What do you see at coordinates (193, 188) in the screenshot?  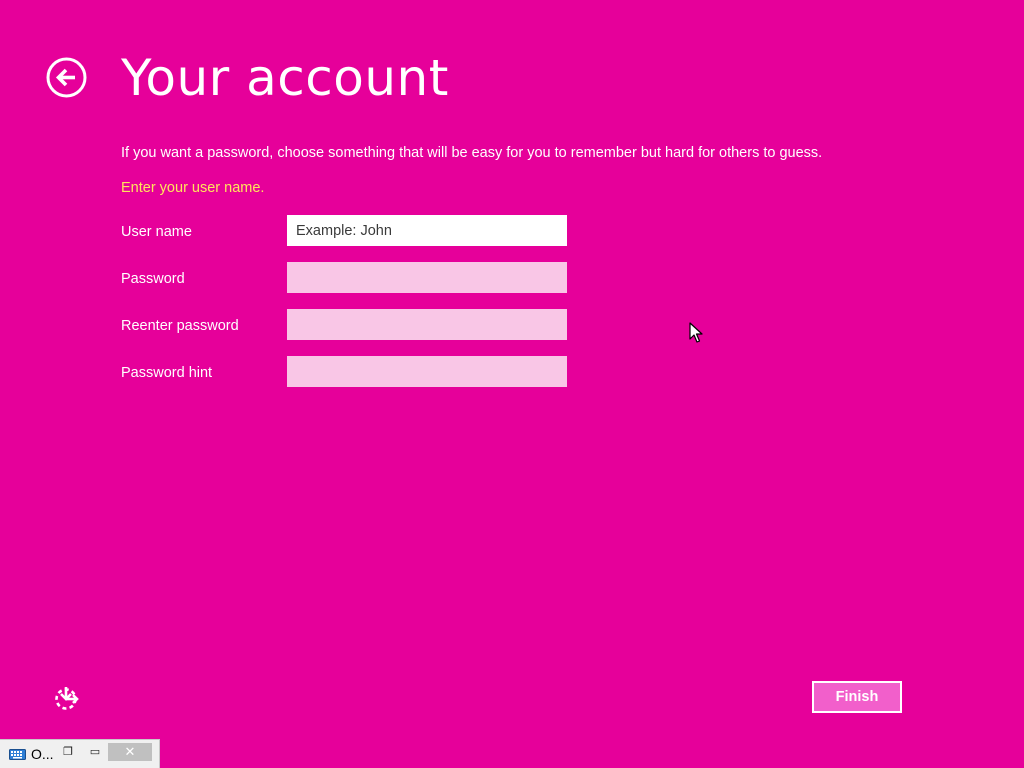 I see `validation-message: Enter your user name.` at bounding box center [193, 188].